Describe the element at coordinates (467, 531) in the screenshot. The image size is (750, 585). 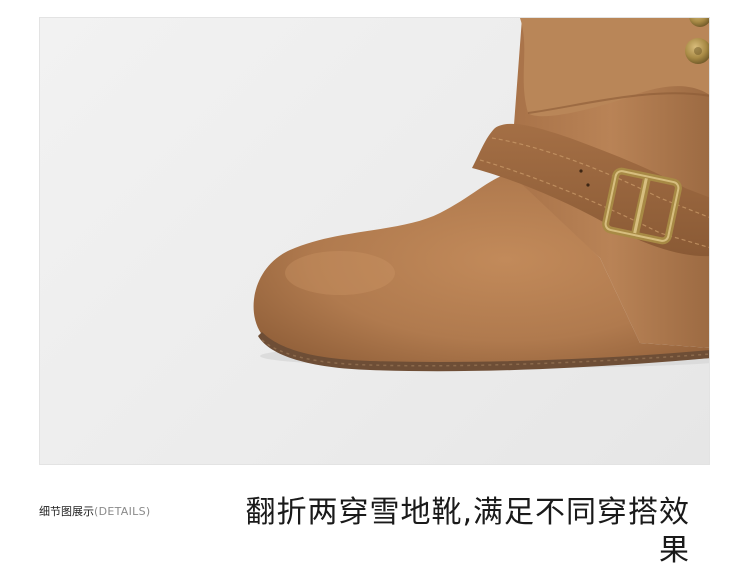
I see `headline: 翻折两穿雪地靴,满足不同穿搭效果` at that location.